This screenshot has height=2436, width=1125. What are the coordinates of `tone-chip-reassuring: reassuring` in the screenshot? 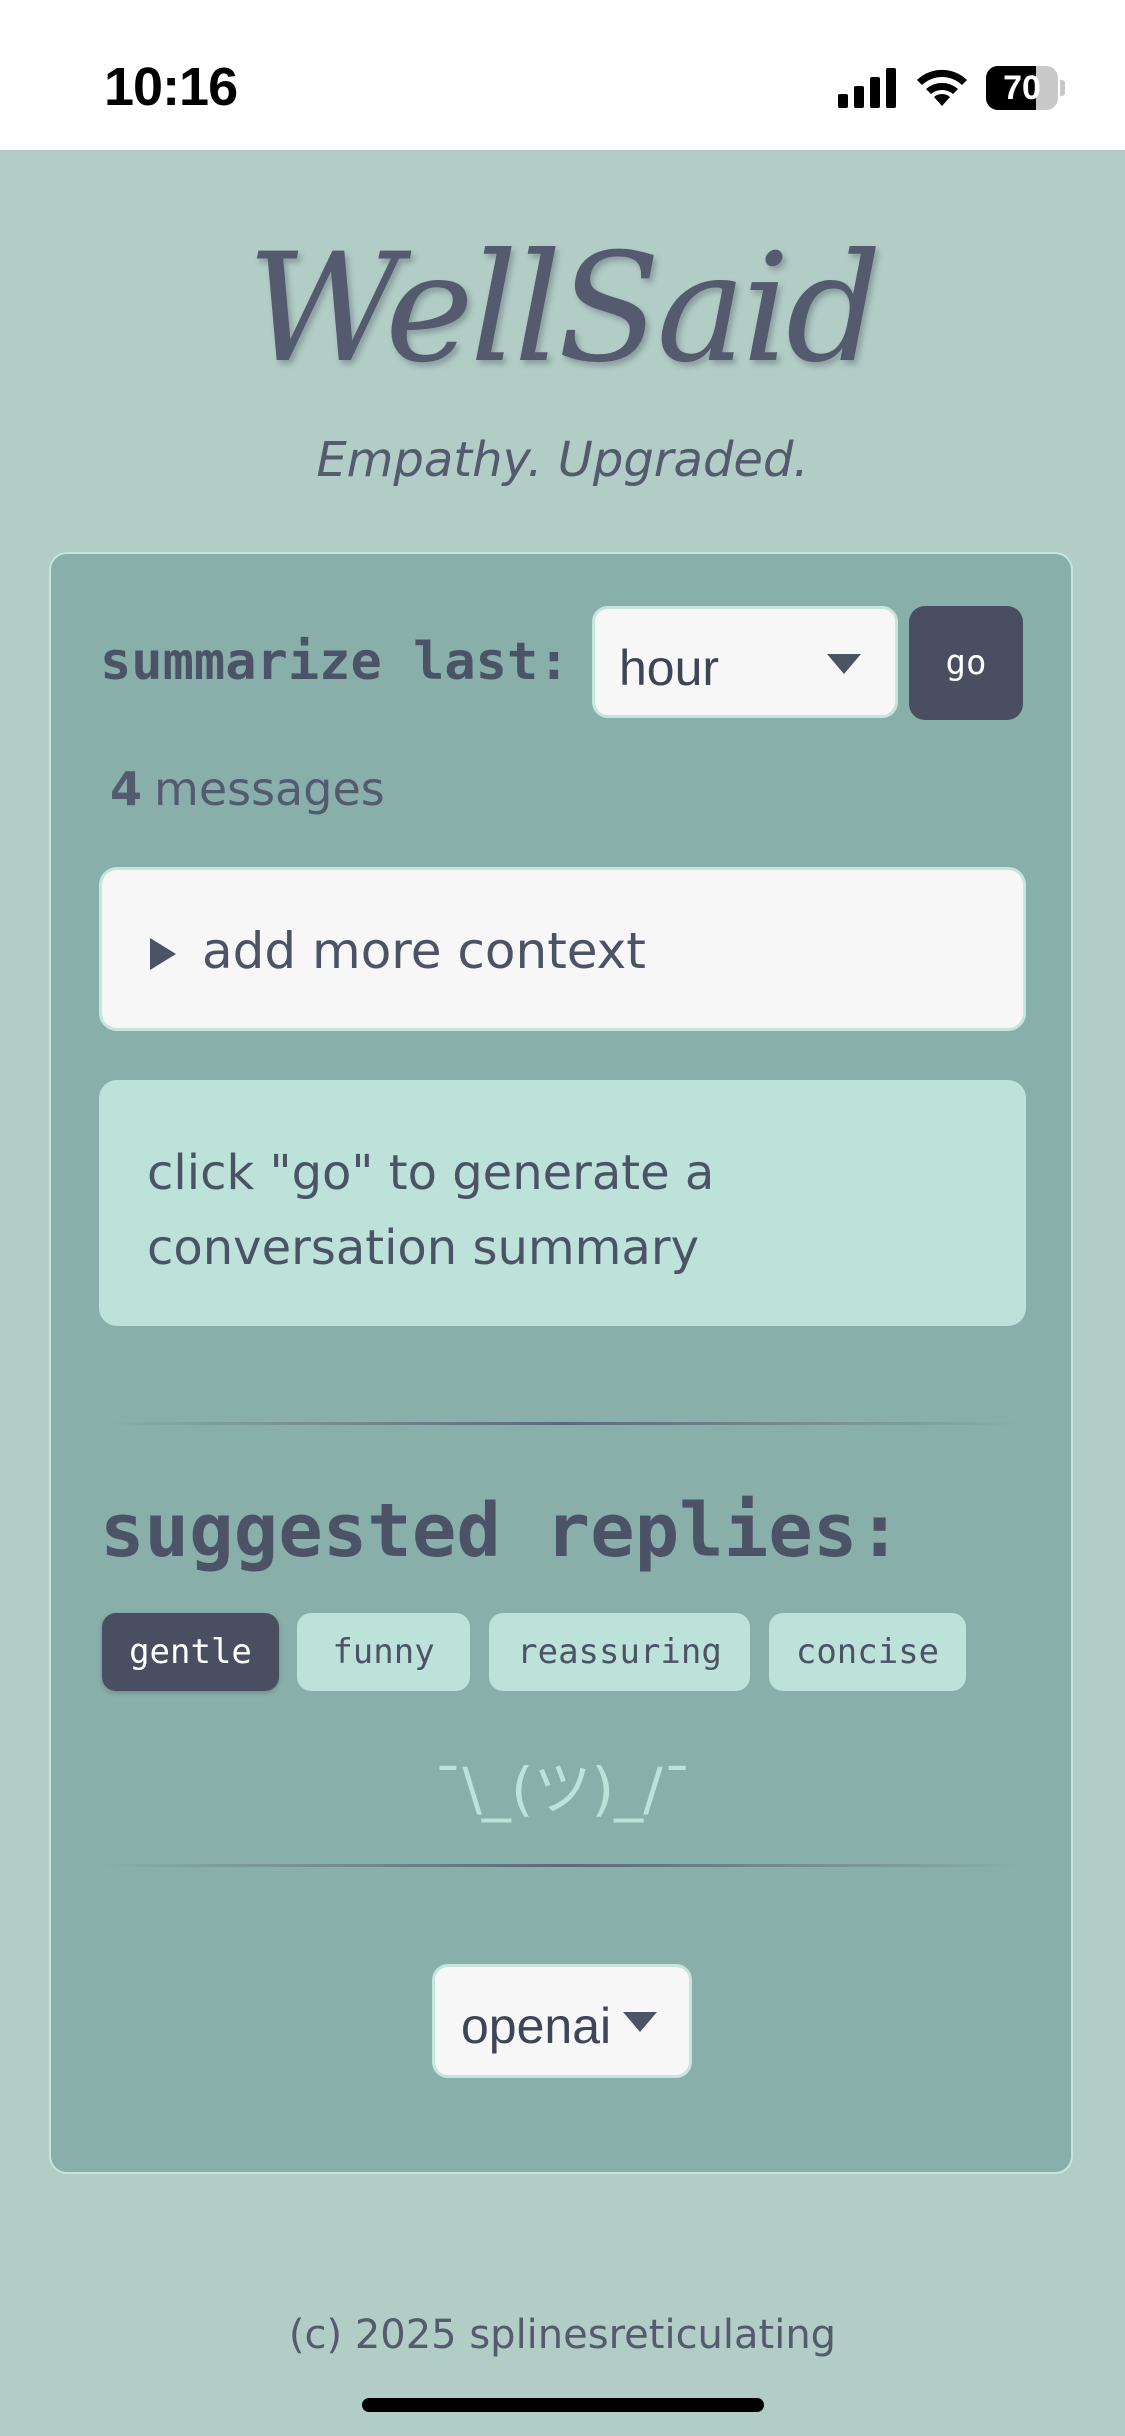 It's located at (619, 1652).